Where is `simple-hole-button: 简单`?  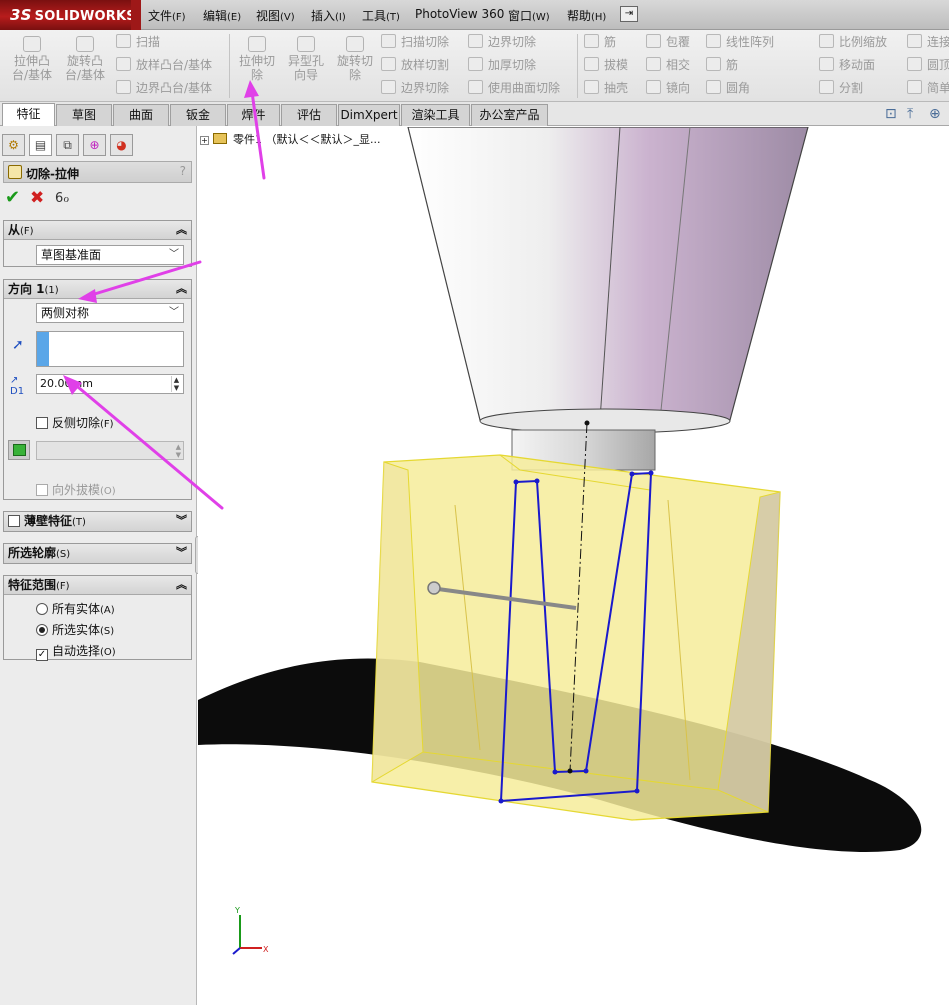
simple-hole-button: 简单 is located at coordinates (928, 88).